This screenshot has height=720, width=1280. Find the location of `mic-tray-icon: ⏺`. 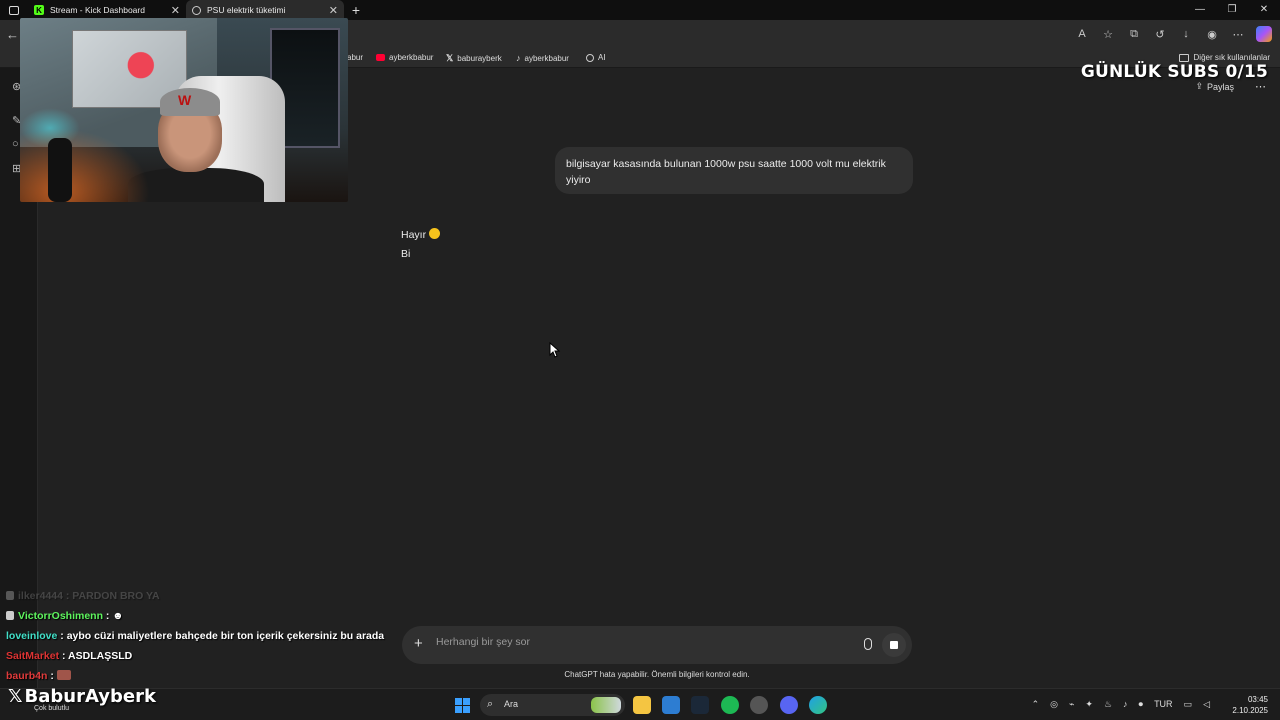

mic-tray-icon: ⏺ is located at coordinates (1141, 704).